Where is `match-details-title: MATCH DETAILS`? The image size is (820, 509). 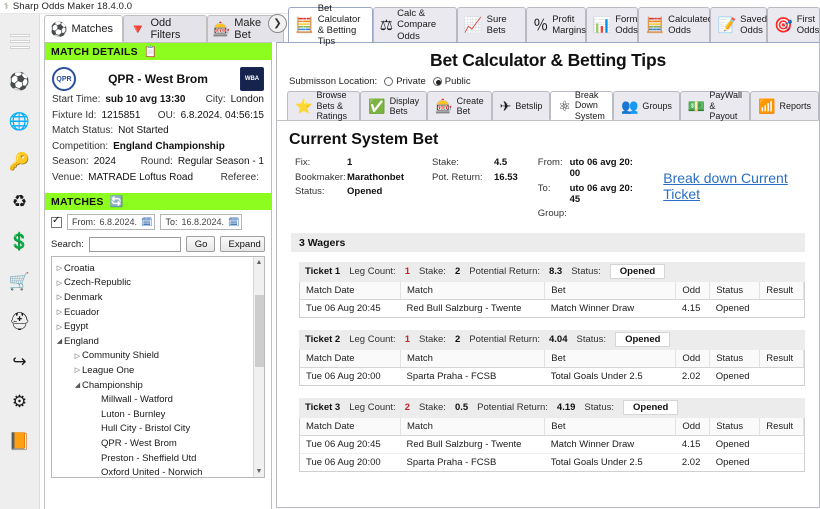 match-details-title: MATCH DETAILS is located at coordinates (94, 51).